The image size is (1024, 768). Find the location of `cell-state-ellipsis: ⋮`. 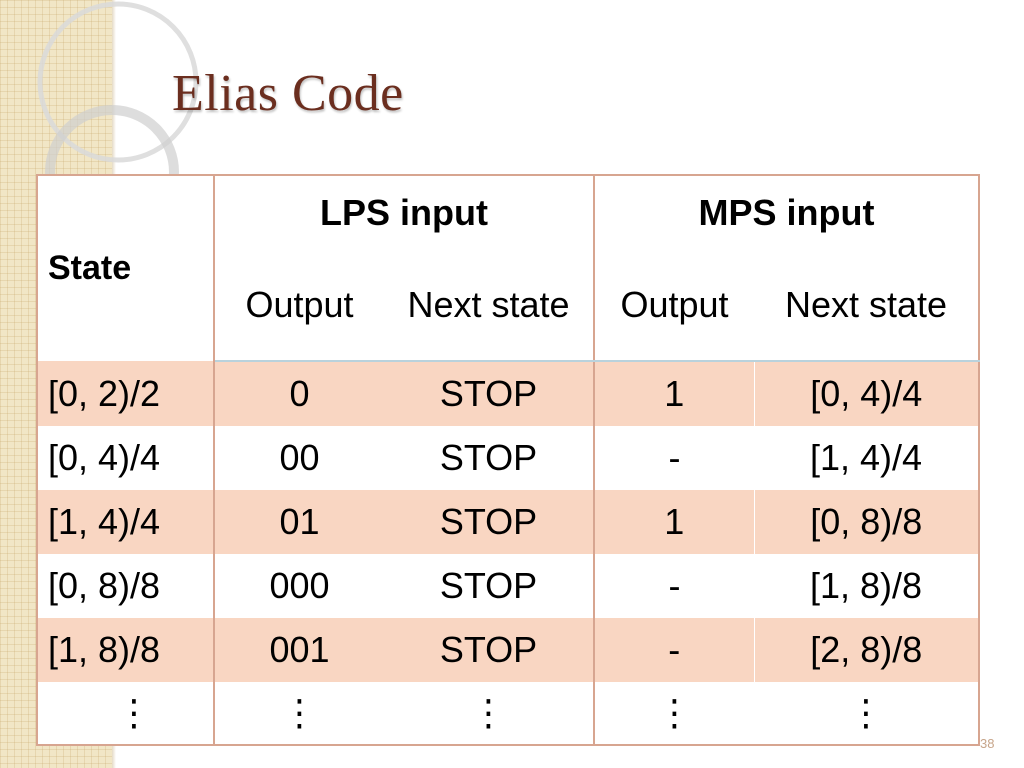

cell-state-ellipsis: ⋮ is located at coordinates (126, 713).